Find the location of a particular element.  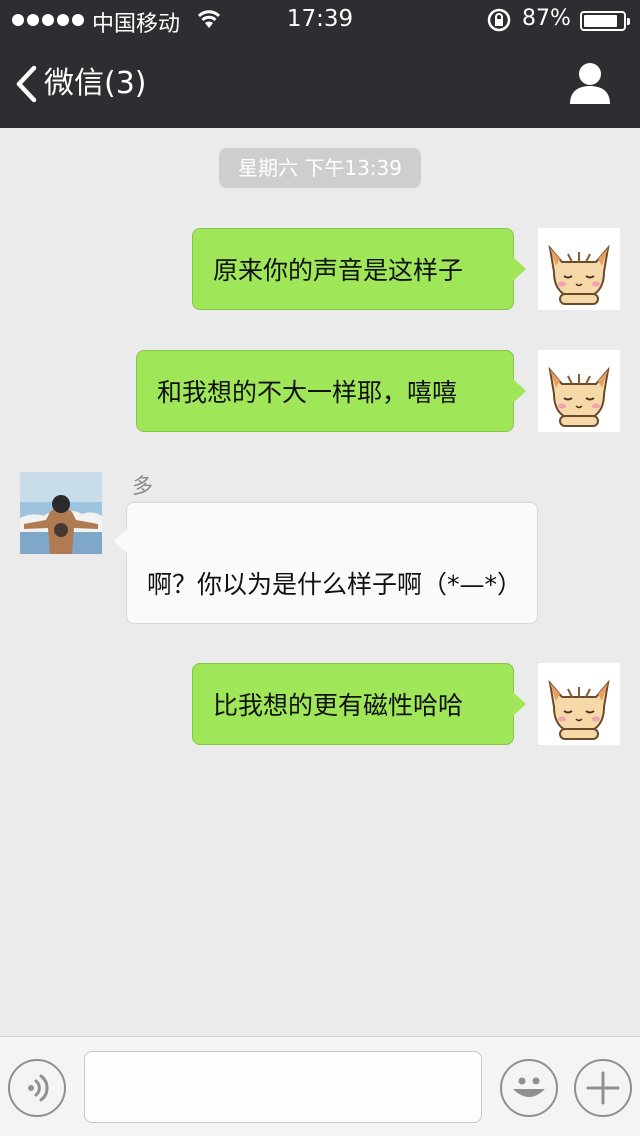

message-bubble: 和我想的不大一样耶，嘻嘻 is located at coordinates (331, 391).